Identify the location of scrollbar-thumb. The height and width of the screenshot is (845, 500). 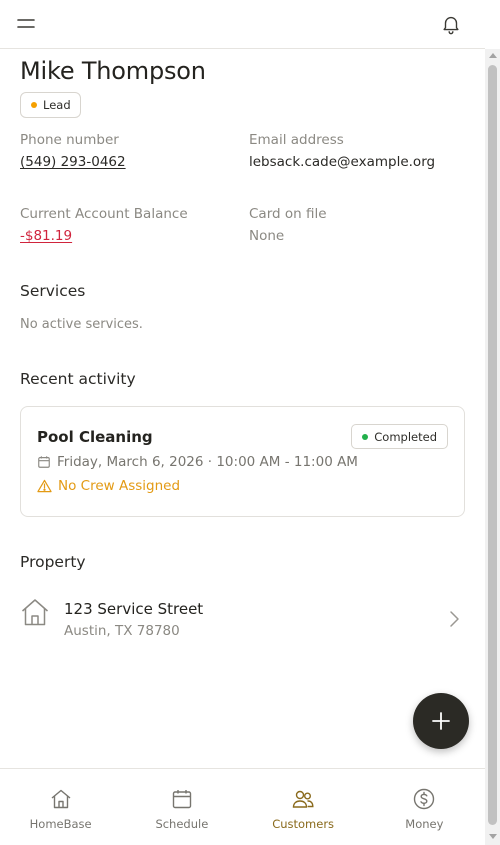
(492, 445).